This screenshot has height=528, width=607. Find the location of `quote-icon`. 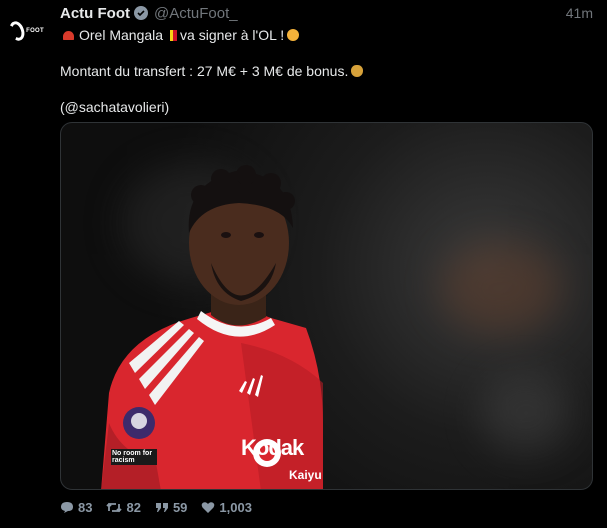

quote-icon is located at coordinates (161, 507).